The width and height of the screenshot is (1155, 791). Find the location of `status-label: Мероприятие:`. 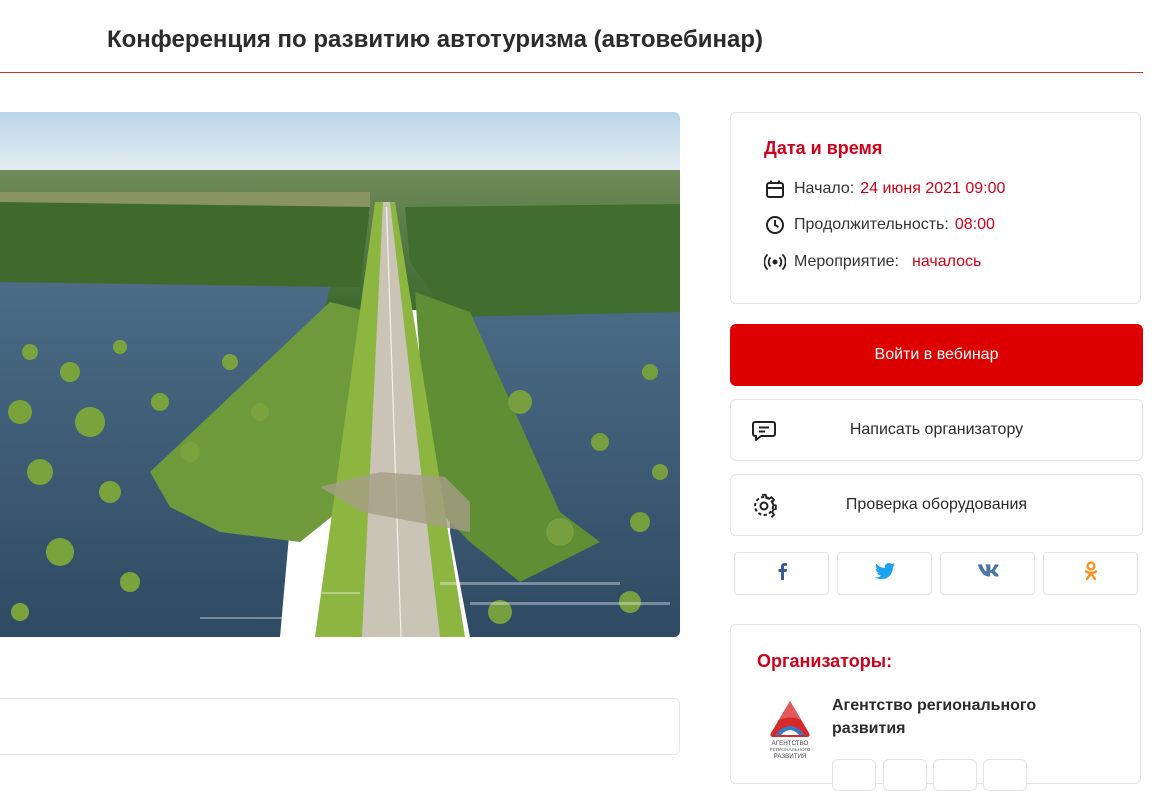

status-label: Мероприятие: is located at coordinates (846, 261).